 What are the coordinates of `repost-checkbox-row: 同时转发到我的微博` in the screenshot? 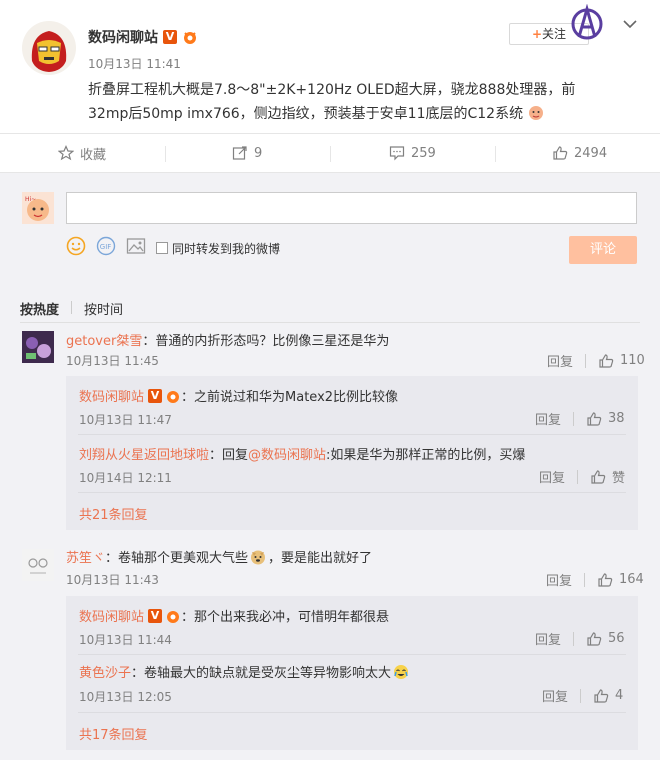 It's located at (218, 248).